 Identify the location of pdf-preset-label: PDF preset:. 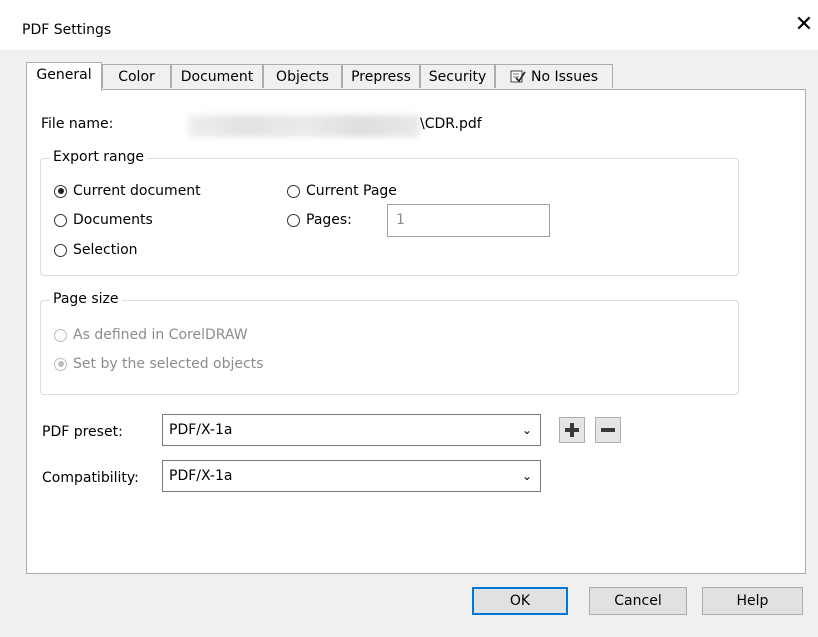
(82, 432).